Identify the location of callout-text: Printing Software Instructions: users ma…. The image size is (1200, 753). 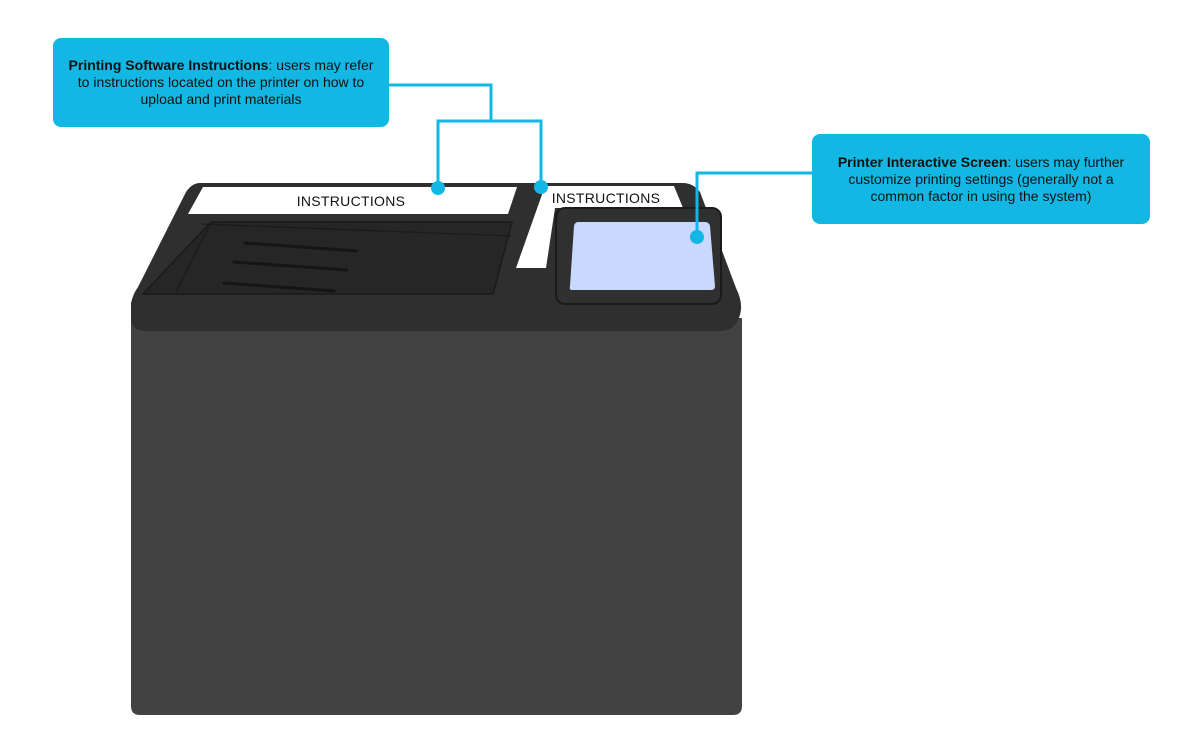
(221, 82).